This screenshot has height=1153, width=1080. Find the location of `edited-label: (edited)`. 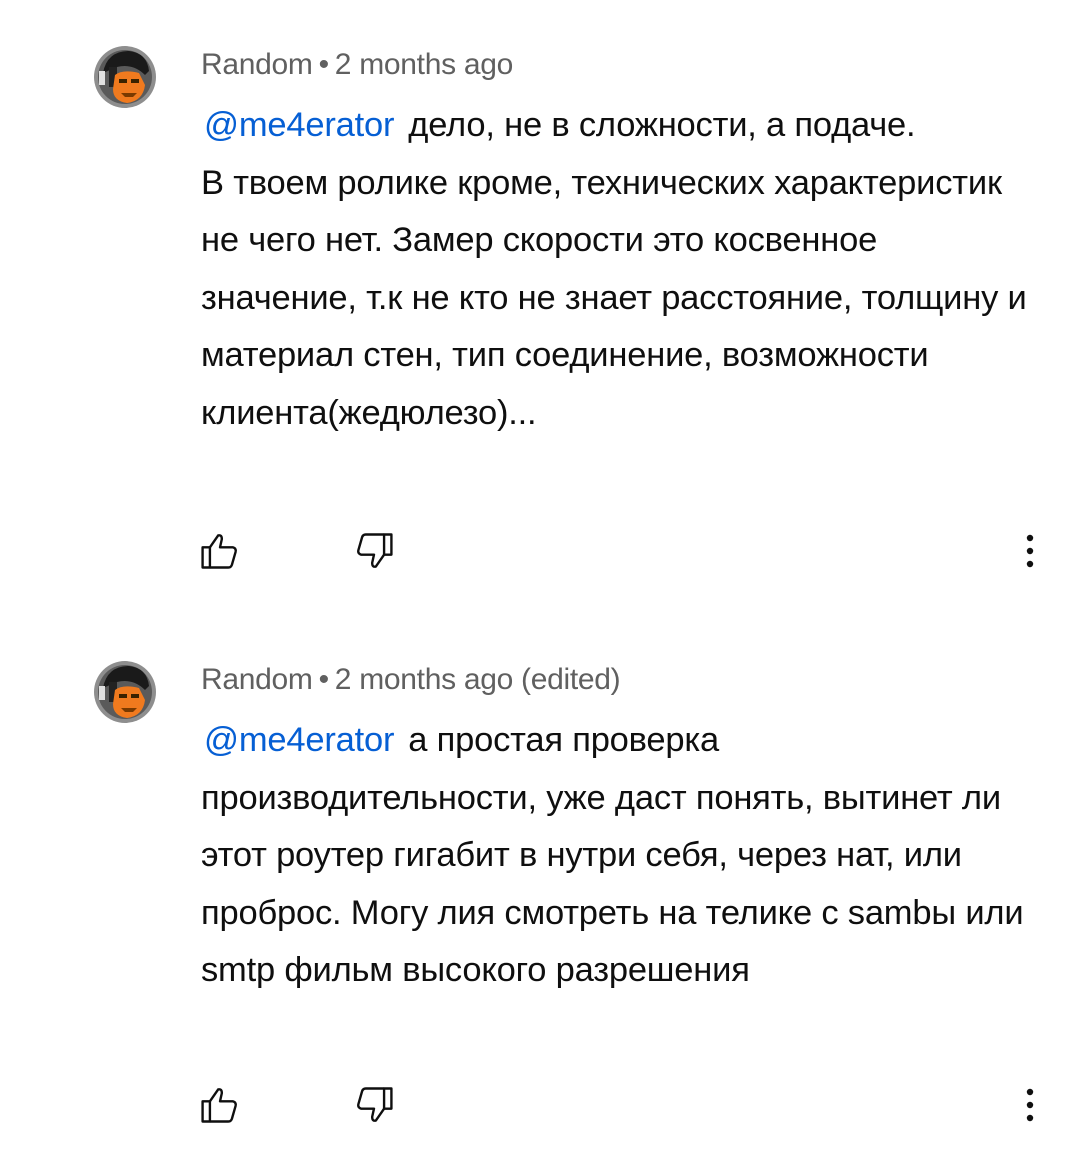

edited-label: (edited) is located at coordinates (571, 679).